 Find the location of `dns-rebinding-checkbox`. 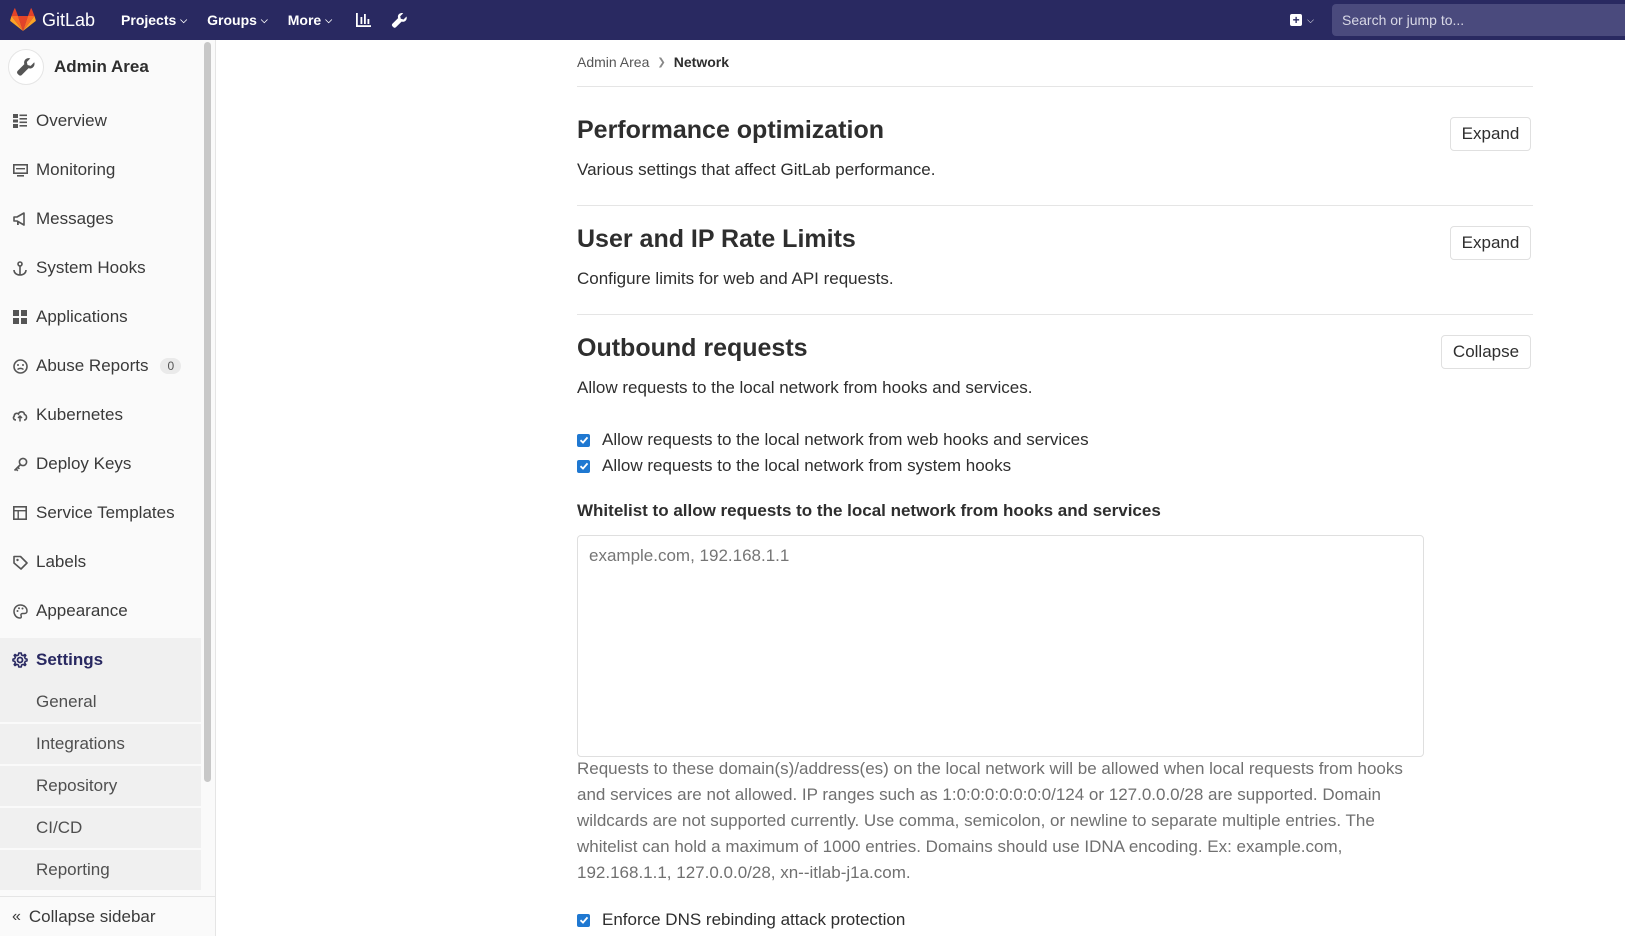

dns-rebinding-checkbox is located at coordinates (583, 920).